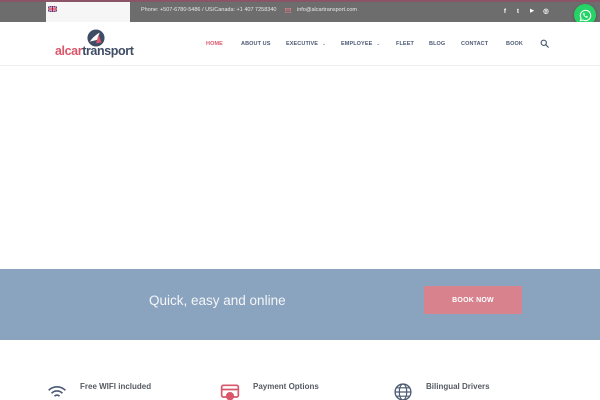 The width and height of the screenshot is (600, 400). I want to click on logo-text-transport: transport, so click(108, 51).